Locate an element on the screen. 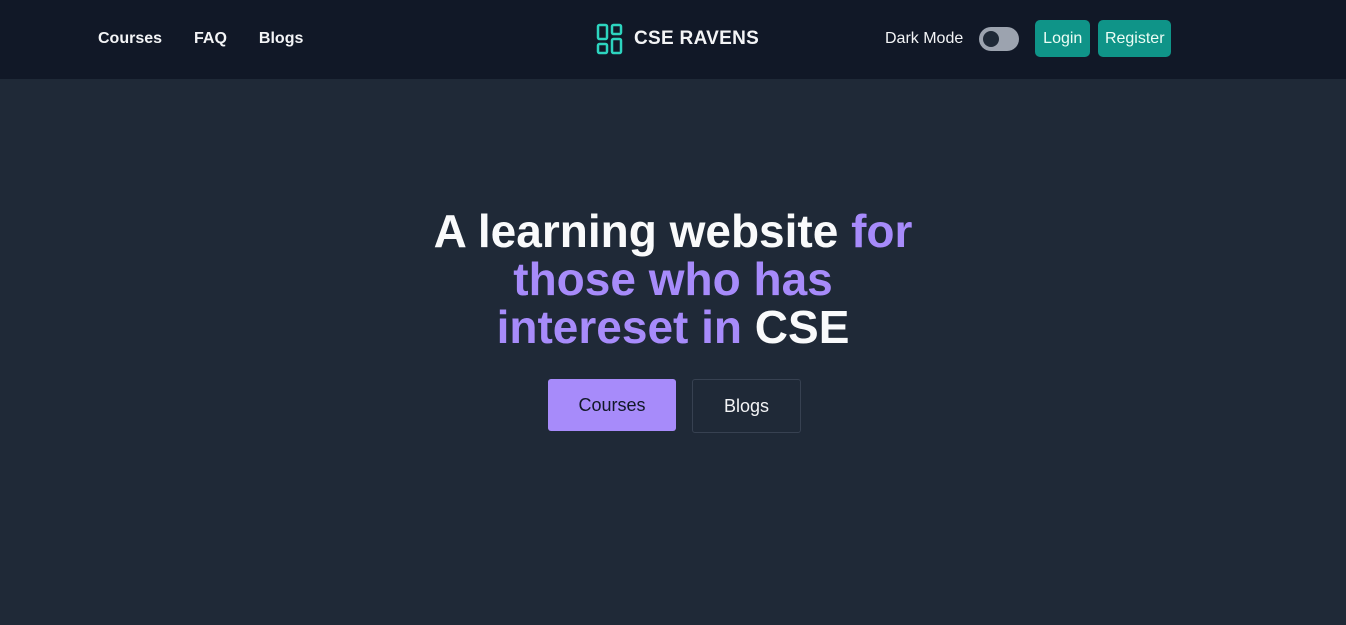 The height and width of the screenshot is (625, 1346). dark-mode-toggle is located at coordinates (999, 38).